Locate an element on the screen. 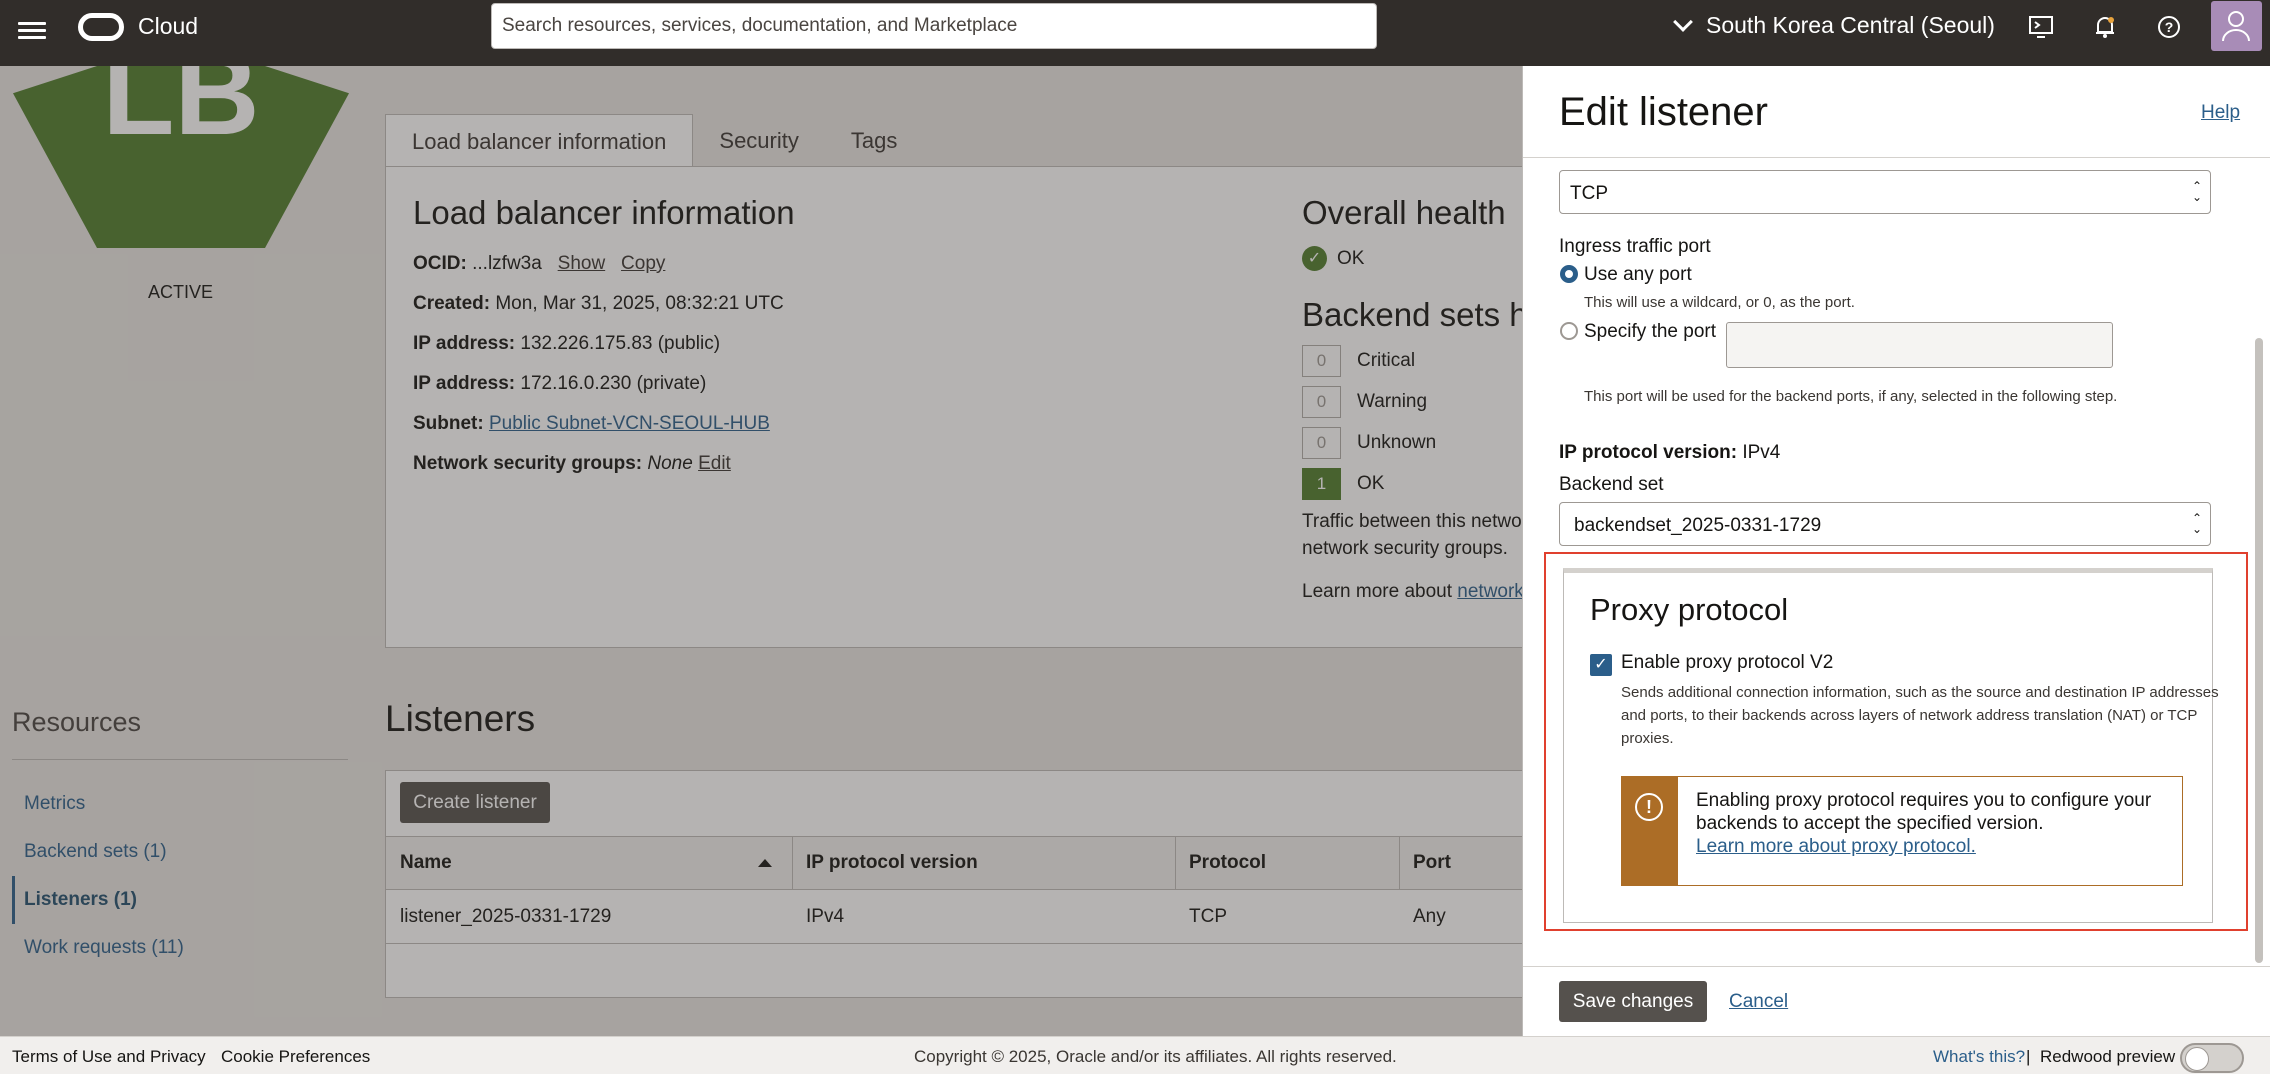 This screenshot has width=2270, height=1074. scrollbar is located at coordinates (2259, 650).